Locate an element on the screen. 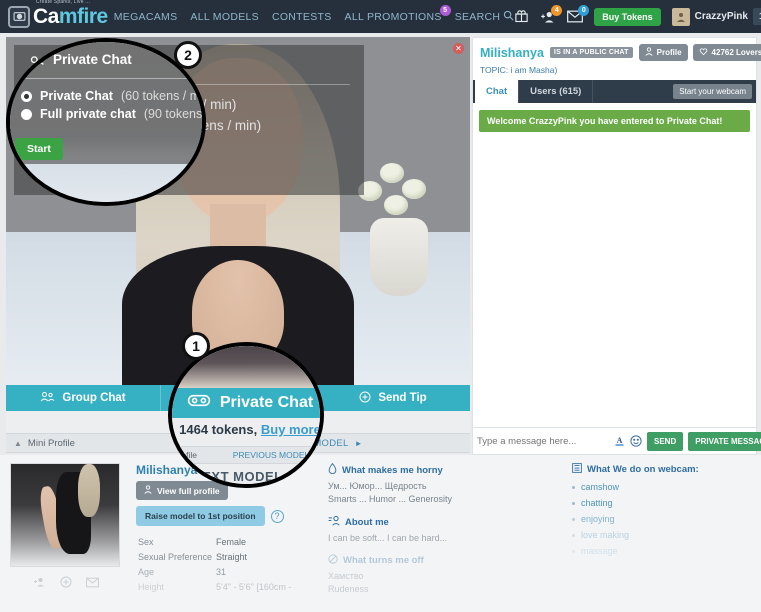 The width and height of the screenshot is (761, 612). spec-key: Age is located at coordinates (146, 571).